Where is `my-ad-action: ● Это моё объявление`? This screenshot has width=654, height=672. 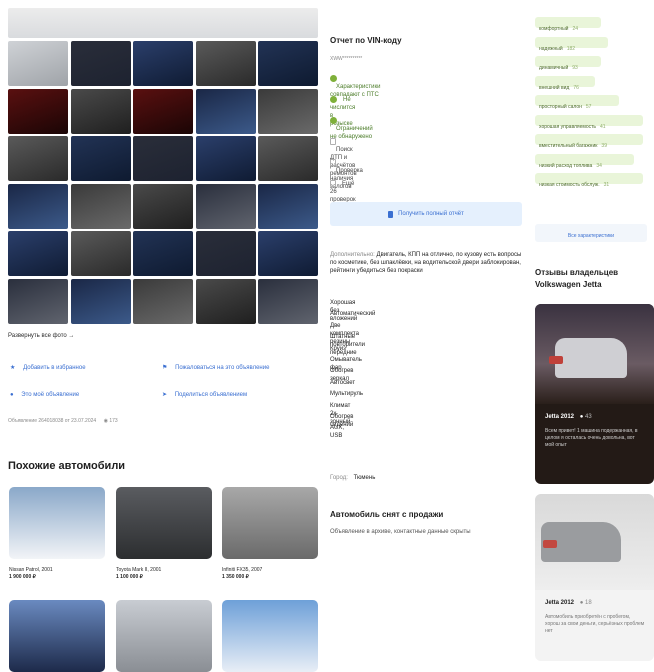 my-ad-action: ● Это моё объявление is located at coordinates (44, 395).